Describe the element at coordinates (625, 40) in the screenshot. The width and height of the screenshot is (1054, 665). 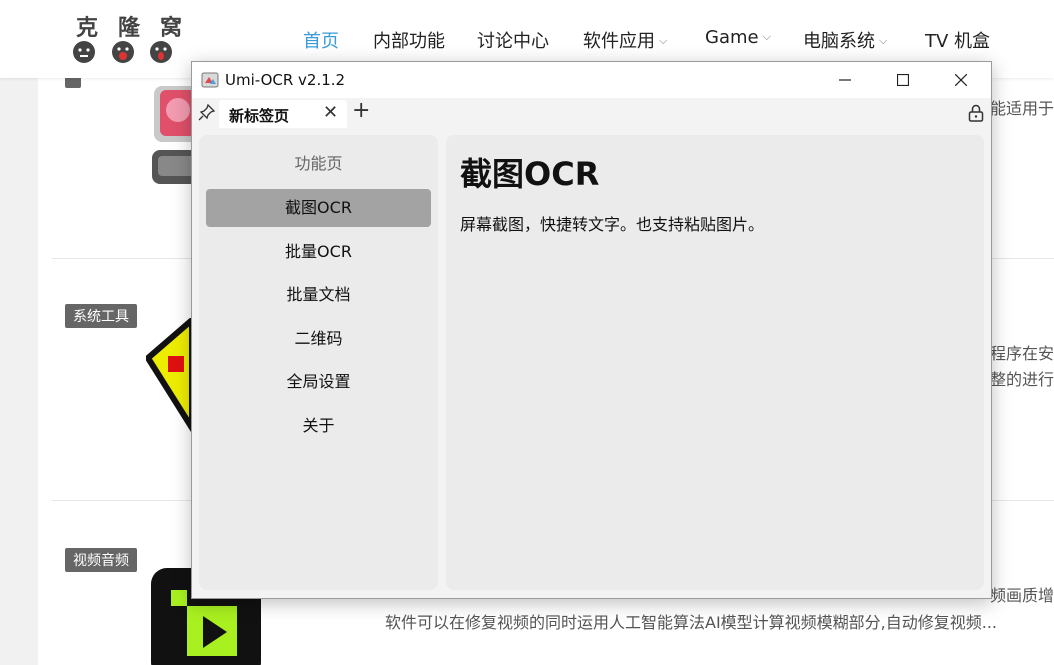
I see `nav-item-software: 软件应用 ⌵` at that location.